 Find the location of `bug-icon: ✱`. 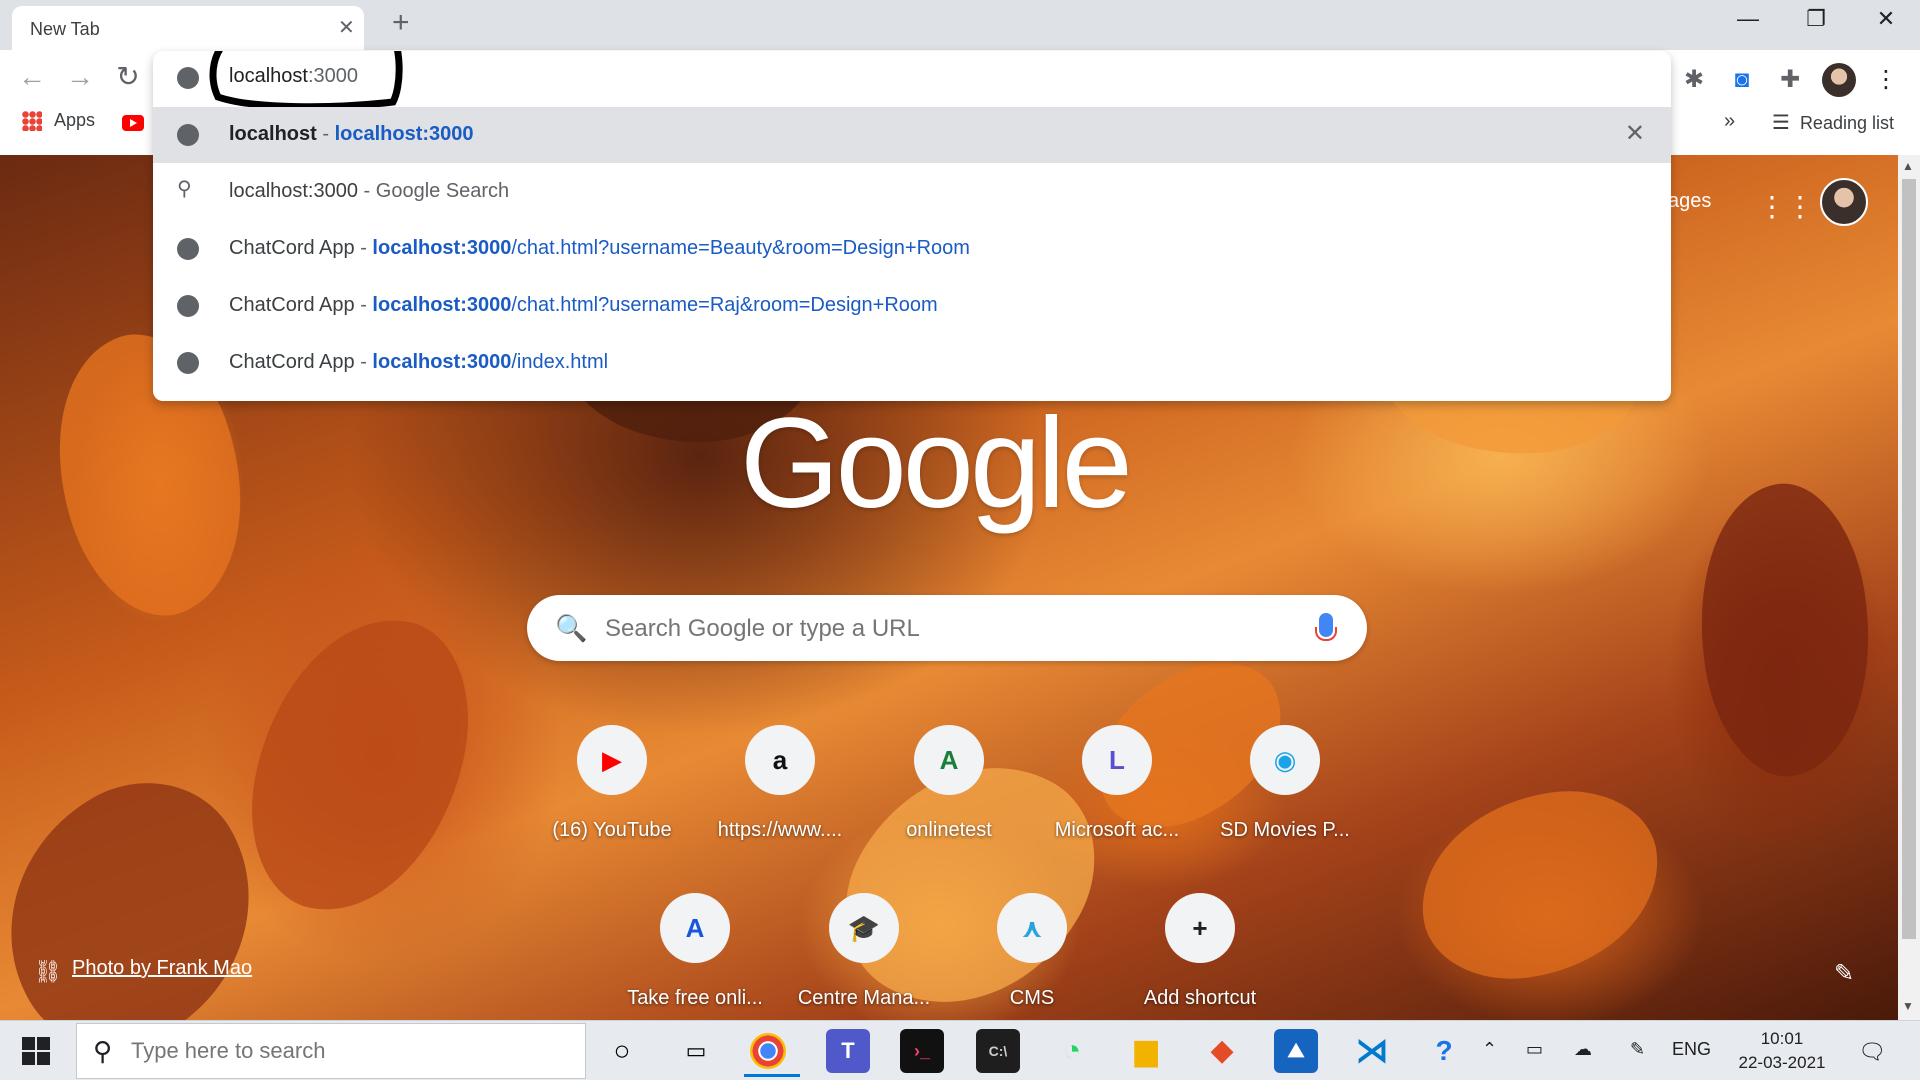

bug-icon: ✱ is located at coordinates (1694, 80).